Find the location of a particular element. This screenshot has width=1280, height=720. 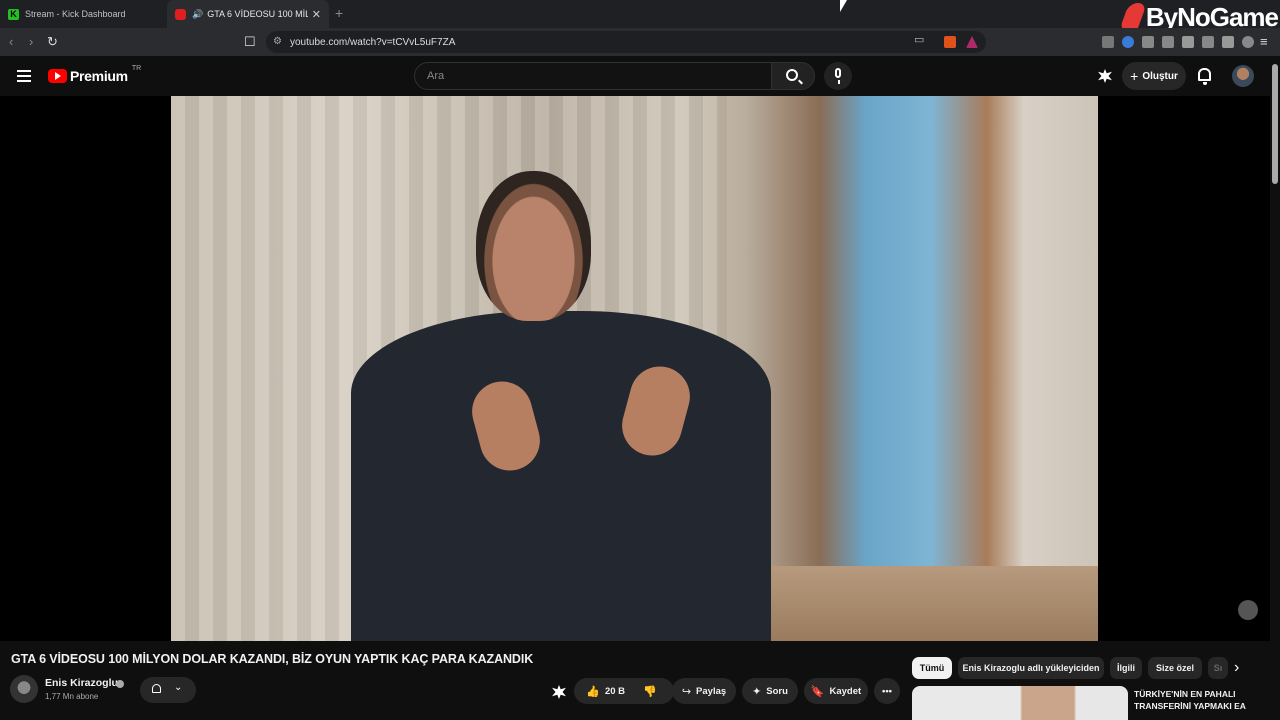

verified-check-icon is located at coordinates (120, 684).